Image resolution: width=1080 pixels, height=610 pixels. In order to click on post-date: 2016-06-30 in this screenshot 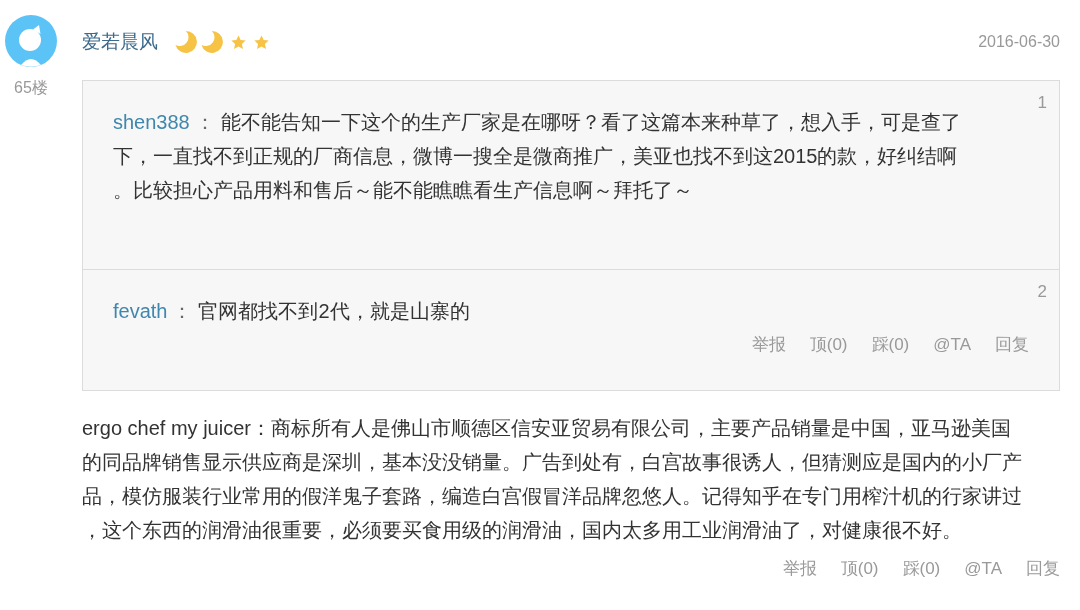, I will do `click(1019, 42)`.